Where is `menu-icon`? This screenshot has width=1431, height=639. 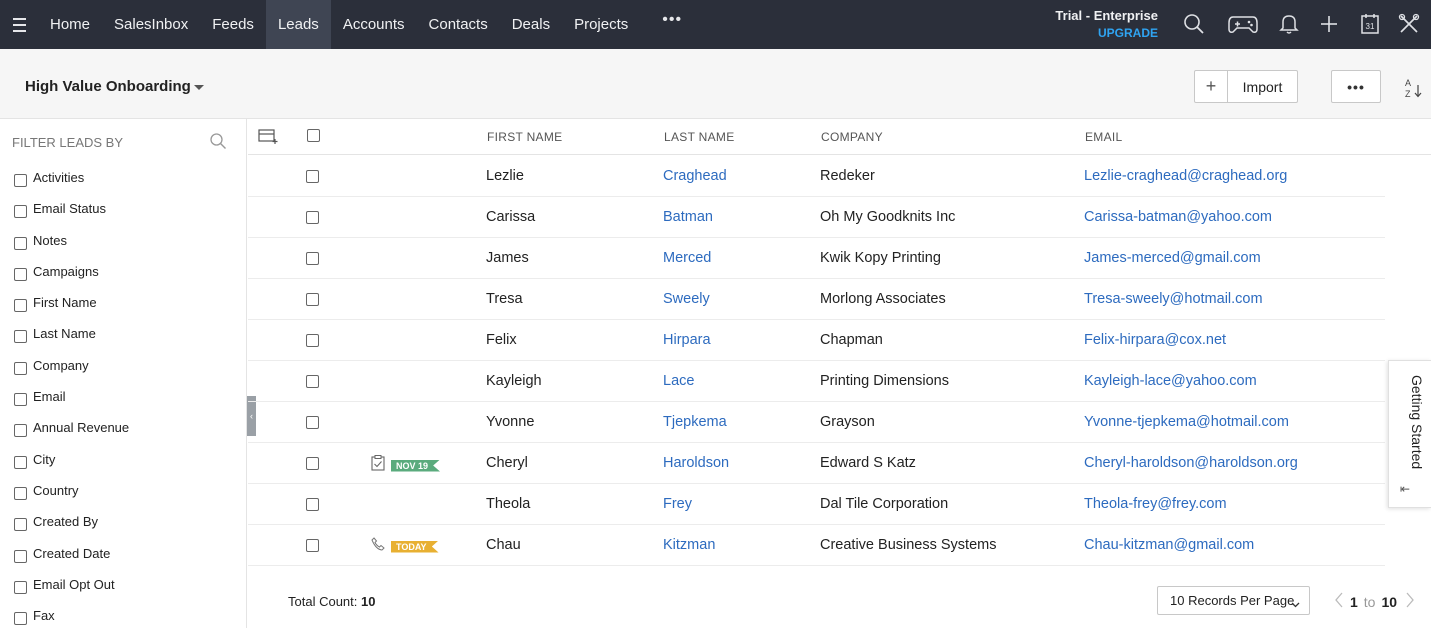
menu-icon is located at coordinates (19, 24).